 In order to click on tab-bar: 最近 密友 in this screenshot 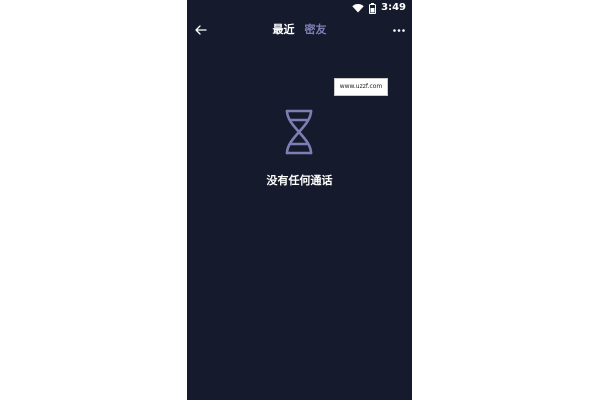, I will do `click(299, 30)`.